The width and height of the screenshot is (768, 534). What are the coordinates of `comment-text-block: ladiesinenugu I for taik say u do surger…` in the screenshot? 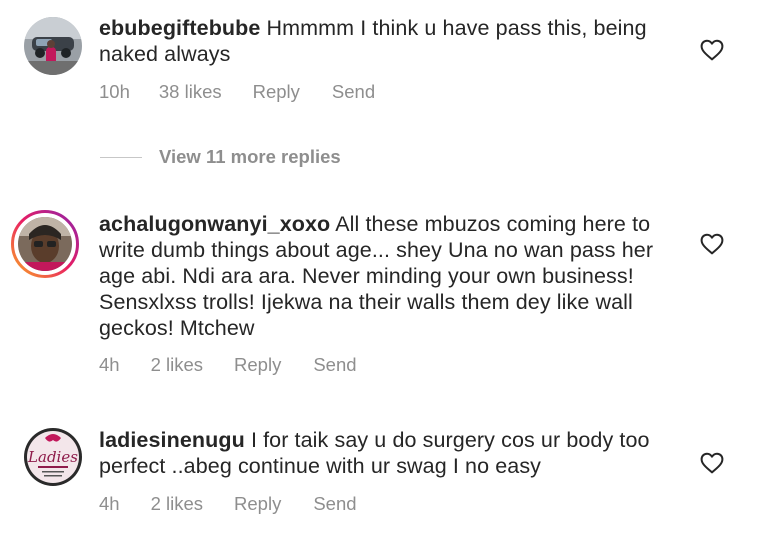 It's located at (394, 453).